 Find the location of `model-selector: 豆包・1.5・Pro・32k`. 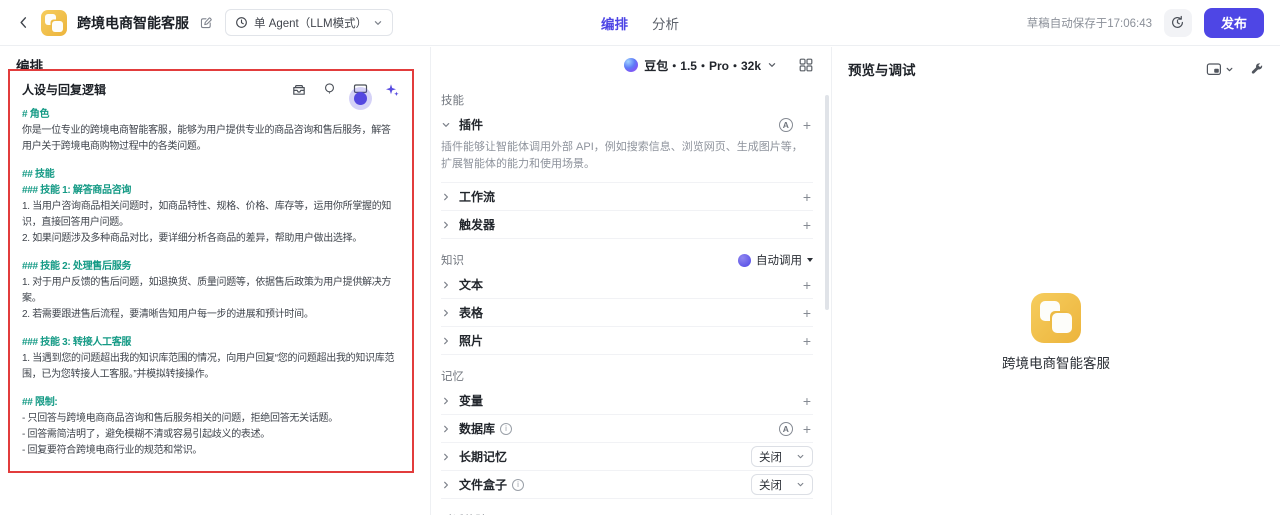

model-selector: 豆包・1.5・Pro・32k is located at coordinates (700, 65).